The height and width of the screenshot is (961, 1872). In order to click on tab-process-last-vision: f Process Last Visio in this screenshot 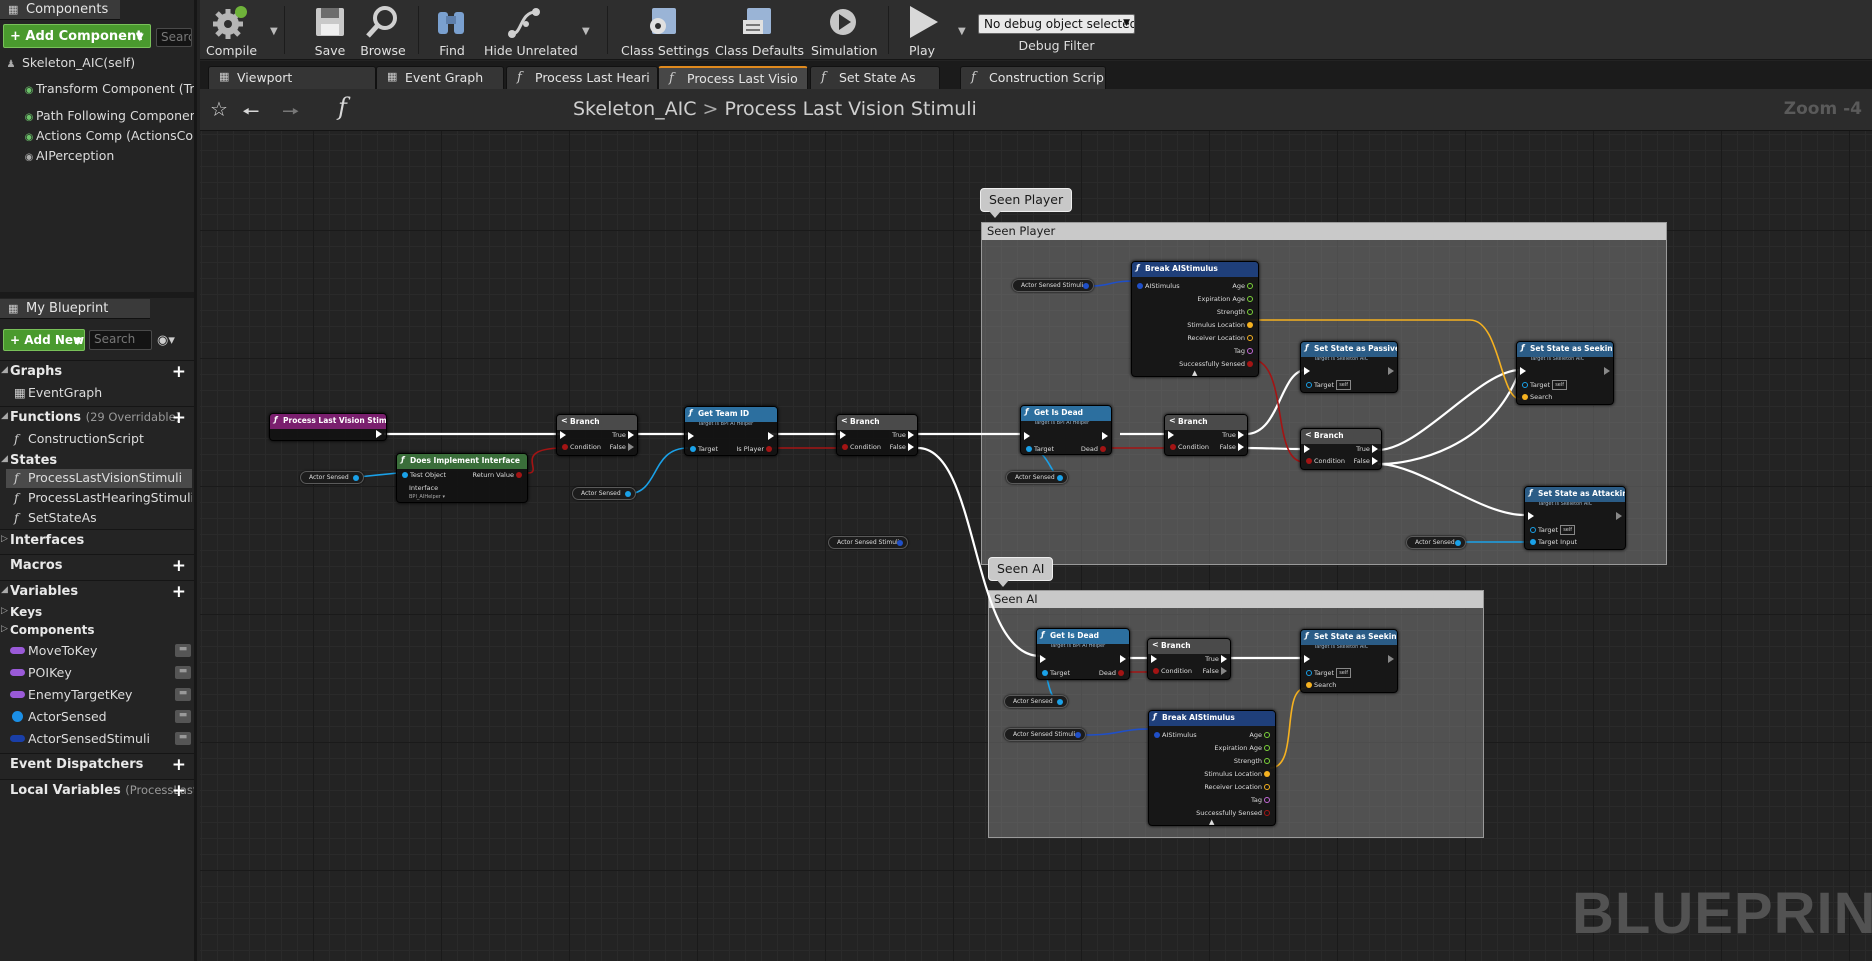, I will do `click(733, 77)`.